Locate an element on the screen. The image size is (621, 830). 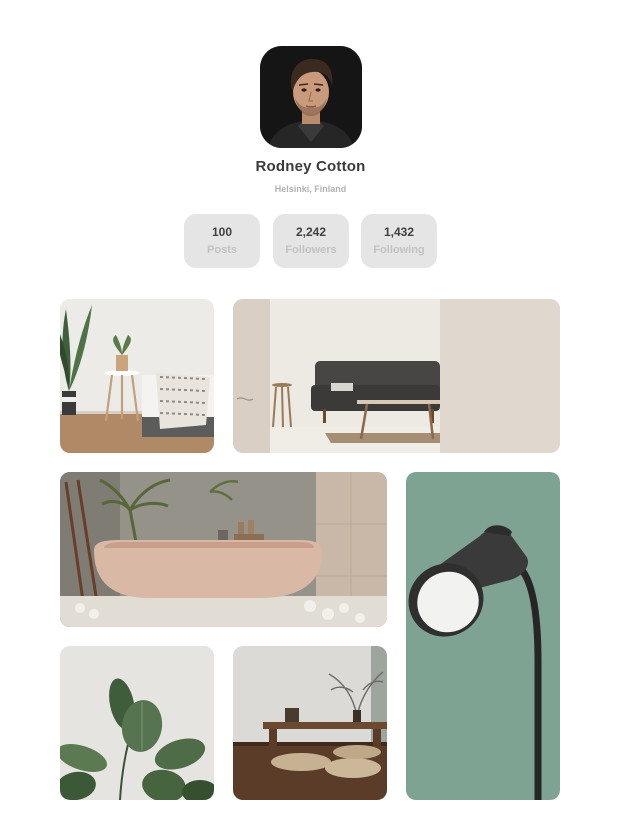
posts-count: 100 is located at coordinates (222, 232).